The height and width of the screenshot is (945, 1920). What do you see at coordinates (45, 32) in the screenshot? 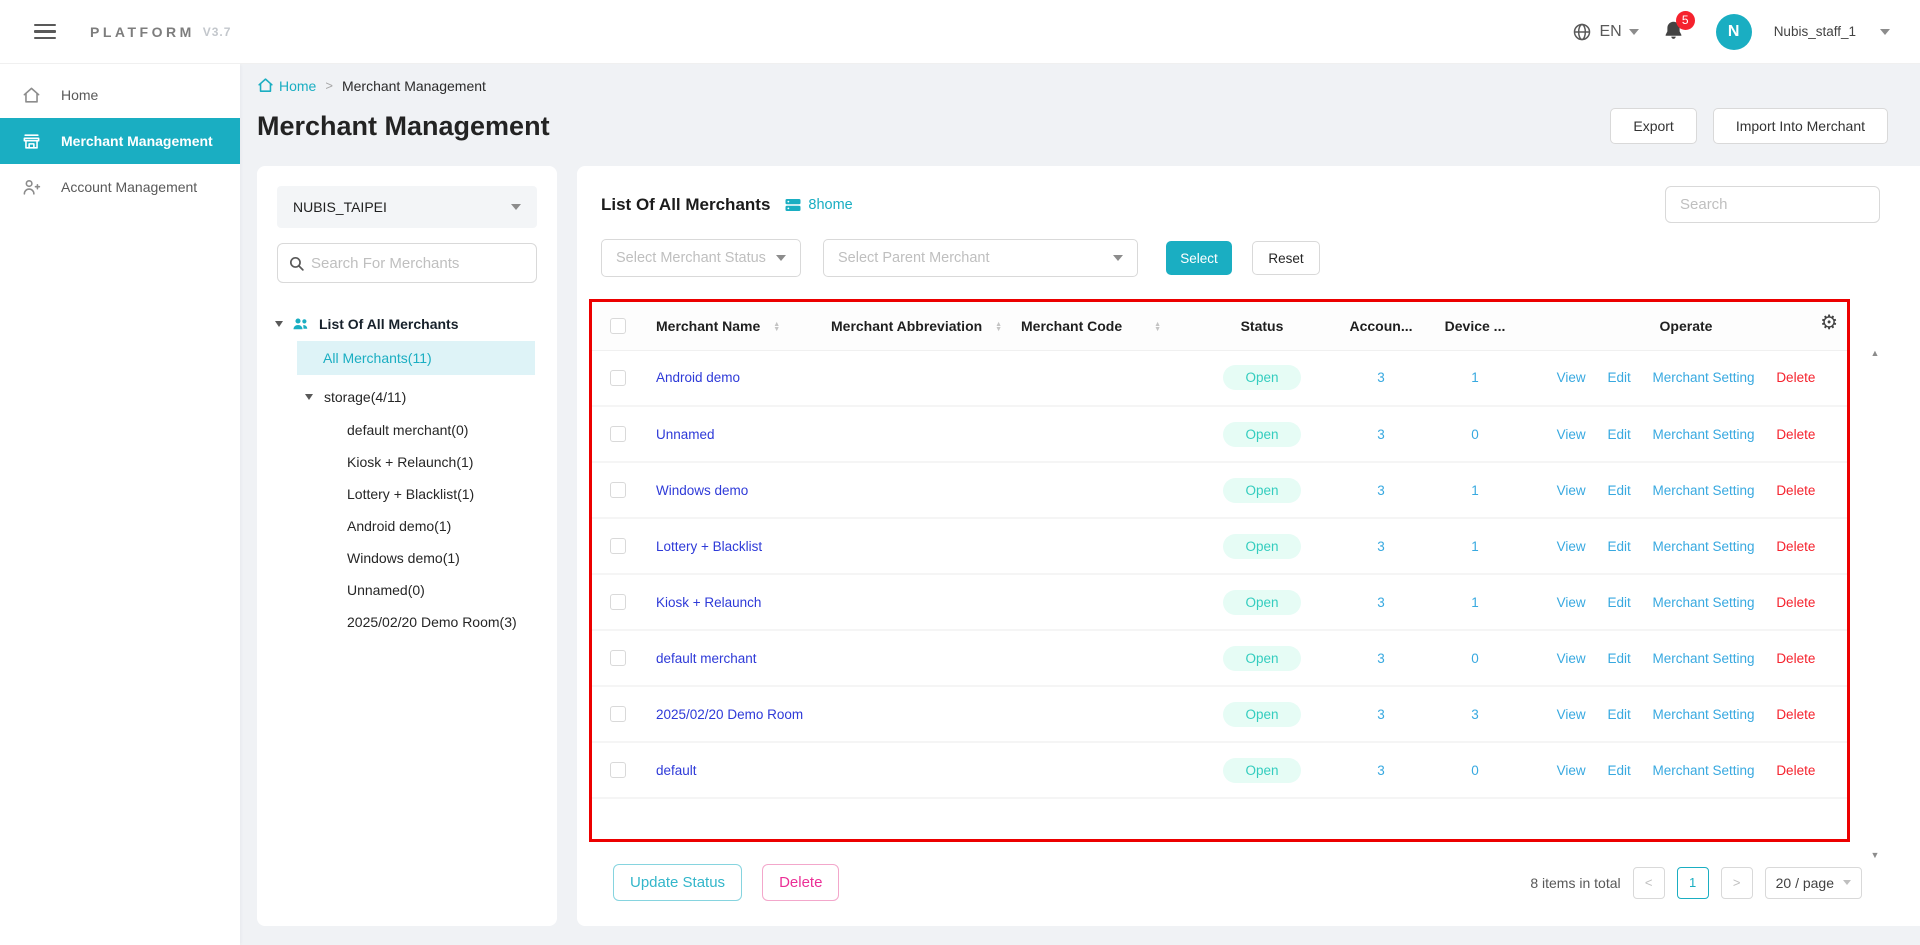
I see `menu-toggle-icon` at bounding box center [45, 32].